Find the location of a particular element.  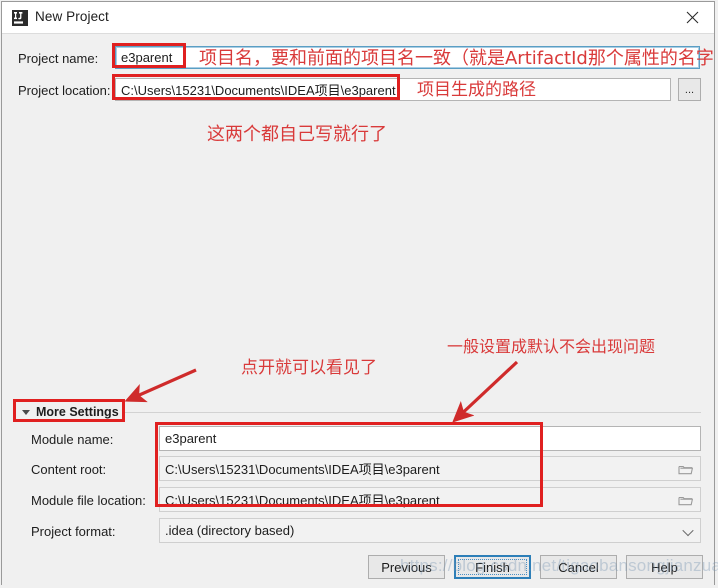

content-root-label: Content root: is located at coordinates (69, 469).